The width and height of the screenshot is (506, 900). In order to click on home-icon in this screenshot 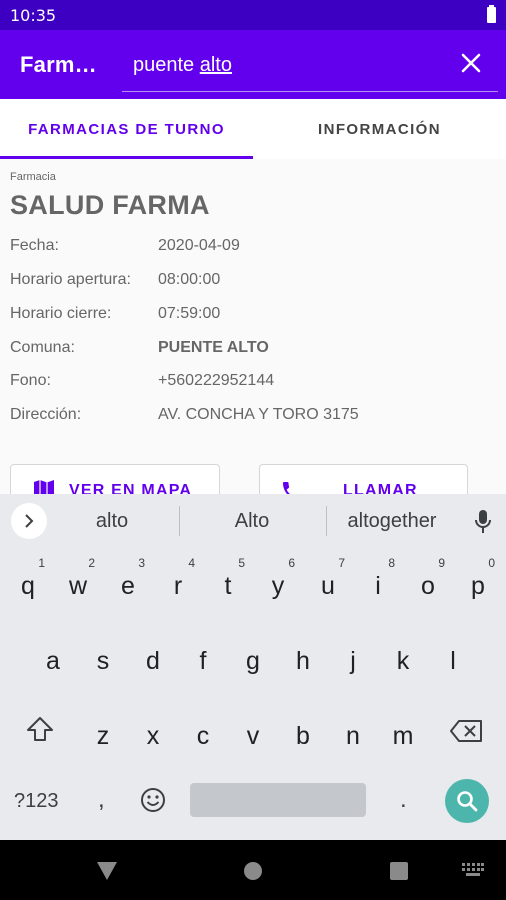, I will do `click(253, 871)`.